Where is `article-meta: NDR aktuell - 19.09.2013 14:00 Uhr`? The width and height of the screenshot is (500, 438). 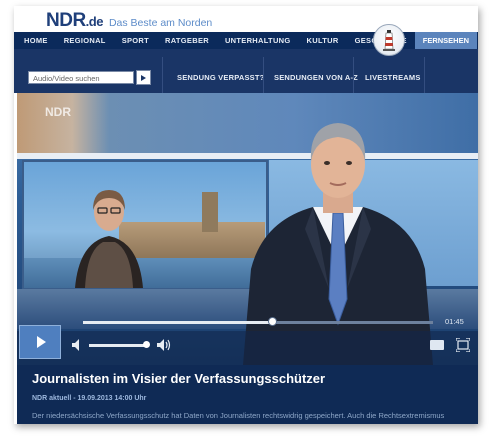 article-meta: NDR aktuell - 19.09.2013 14:00 Uhr is located at coordinates (89, 398).